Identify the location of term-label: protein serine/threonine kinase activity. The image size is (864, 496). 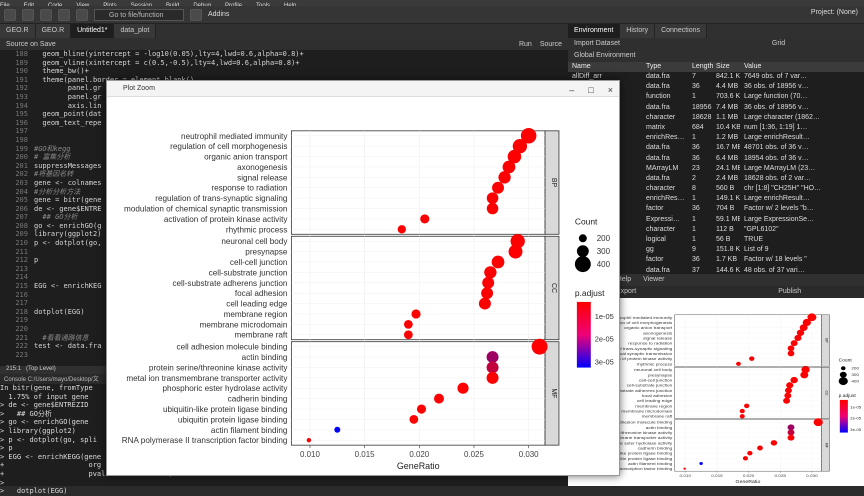
(218, 367).